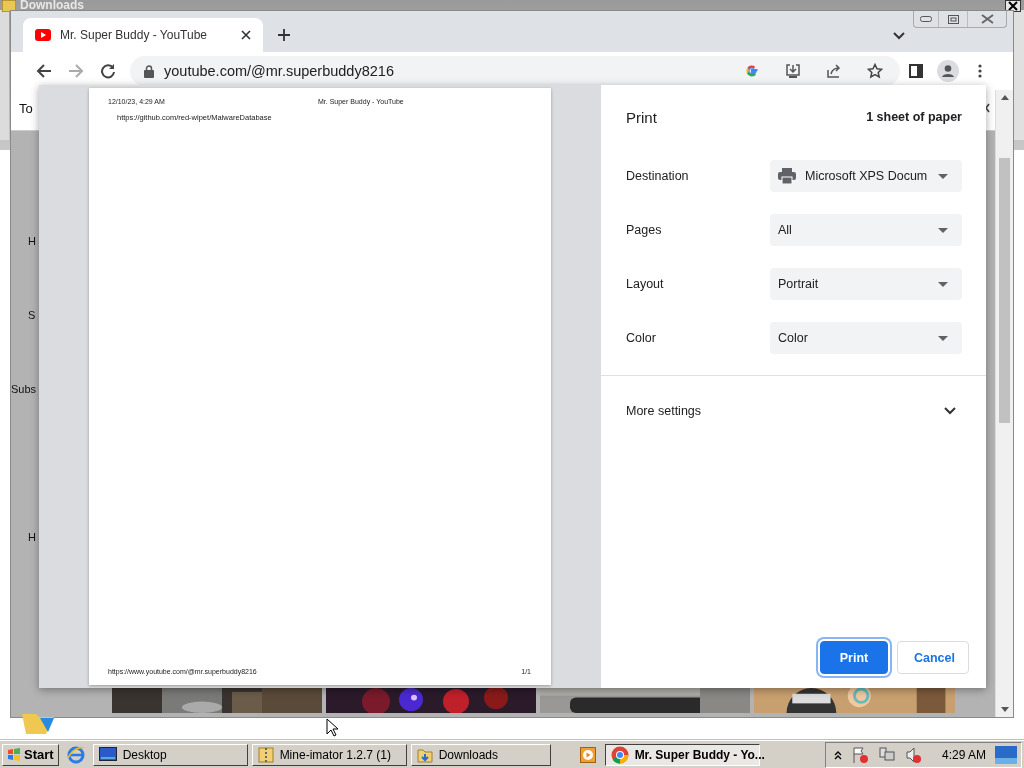 This screenshot has width=1024, height=768. I want to click on browser-tab: Mr. Super Buddy - YouTube, so click(143, 35).